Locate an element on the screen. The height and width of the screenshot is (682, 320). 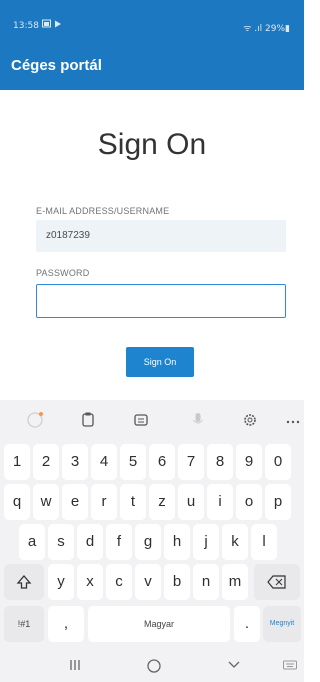
notification-icons is located at coordinates (53, 25).